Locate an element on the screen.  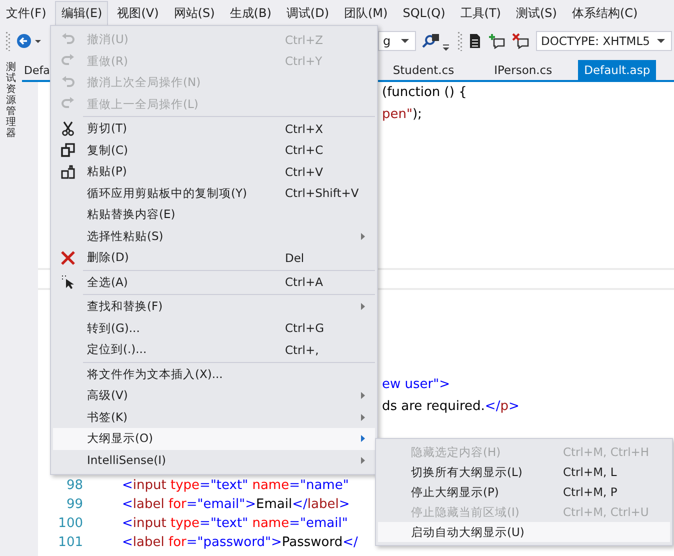
menu-item: IntelliSense(I) is located at coordinates (214, 460).